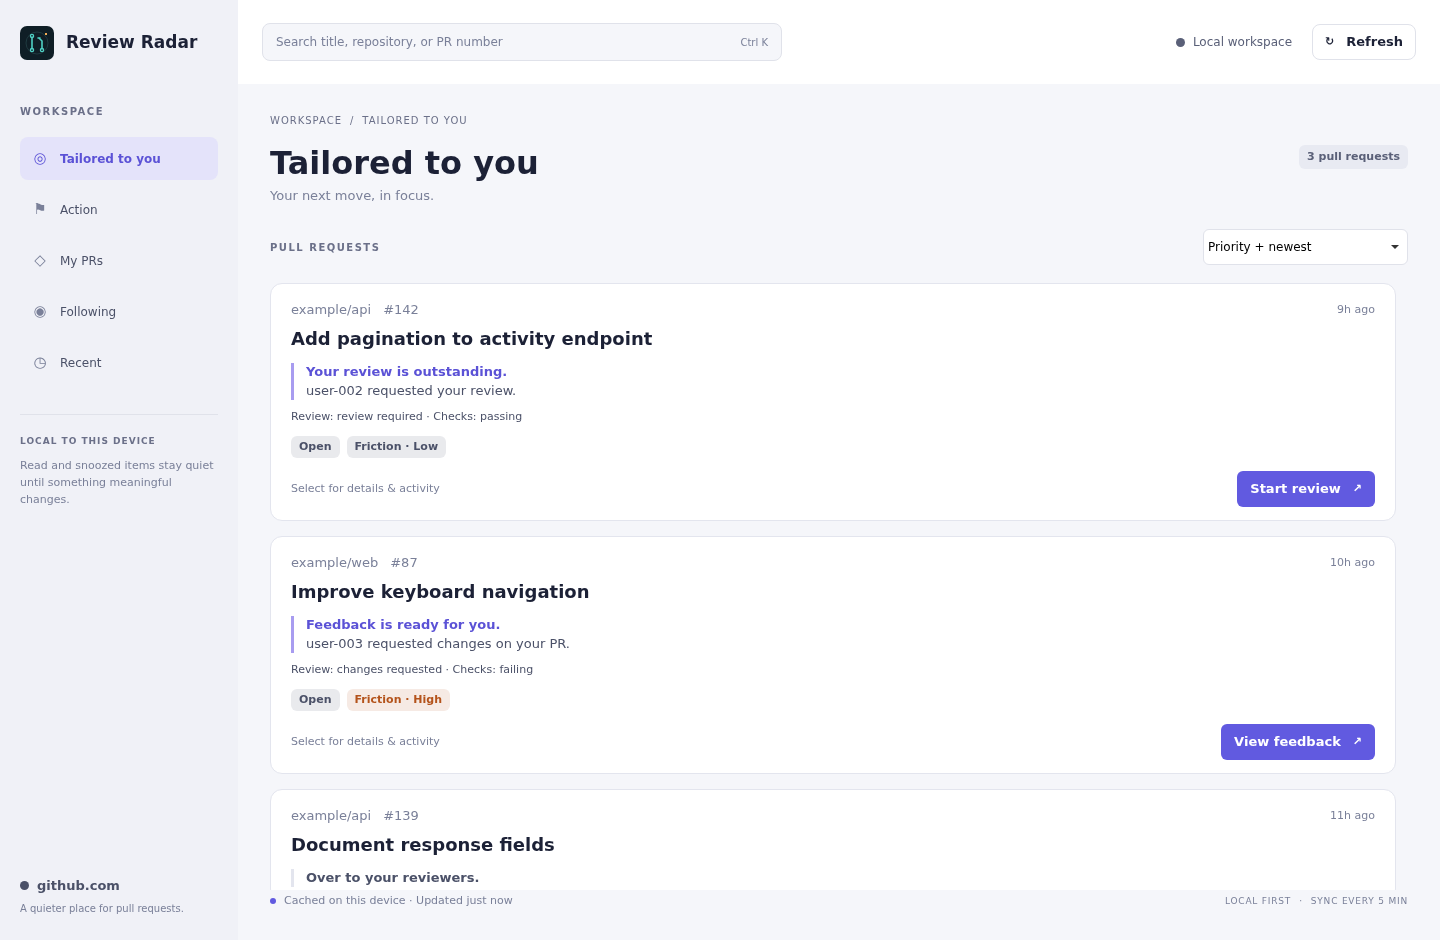 The image size is (1440, 940). What do you see at coordinates (119, 209) in the screenshot?
I see `nav-item: ⚑ Action` at bounding box center [119, 209].